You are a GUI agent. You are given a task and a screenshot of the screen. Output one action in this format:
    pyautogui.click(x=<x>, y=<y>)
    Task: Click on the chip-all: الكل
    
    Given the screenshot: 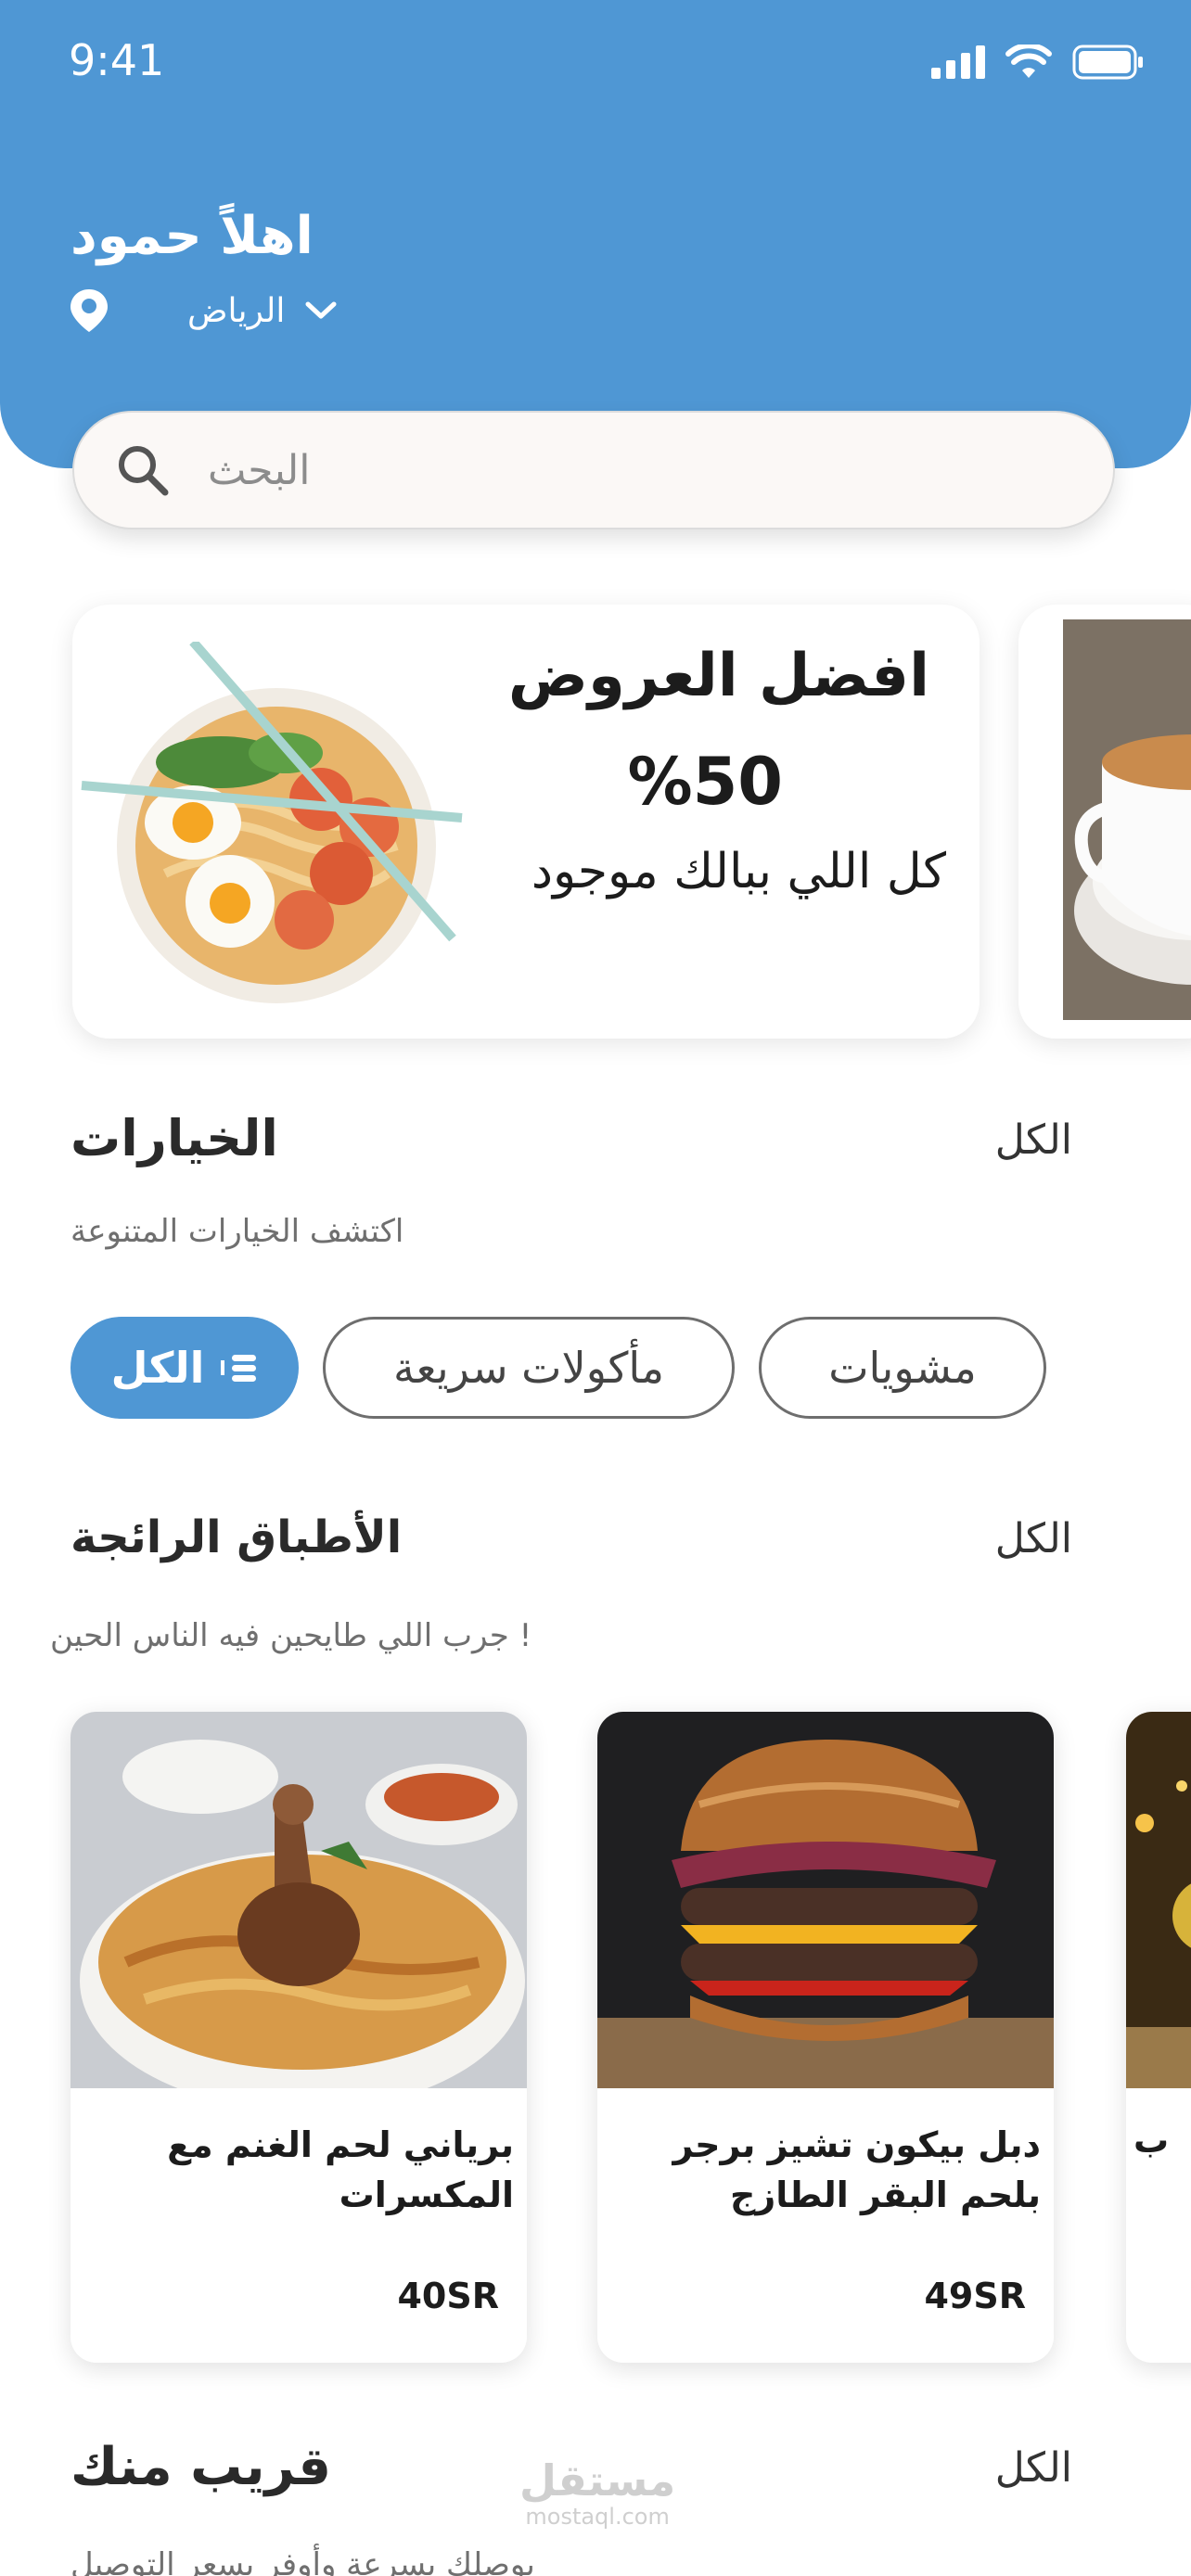 What is the action you would take?
    pyautogui.click(x=184, y=1368)
    